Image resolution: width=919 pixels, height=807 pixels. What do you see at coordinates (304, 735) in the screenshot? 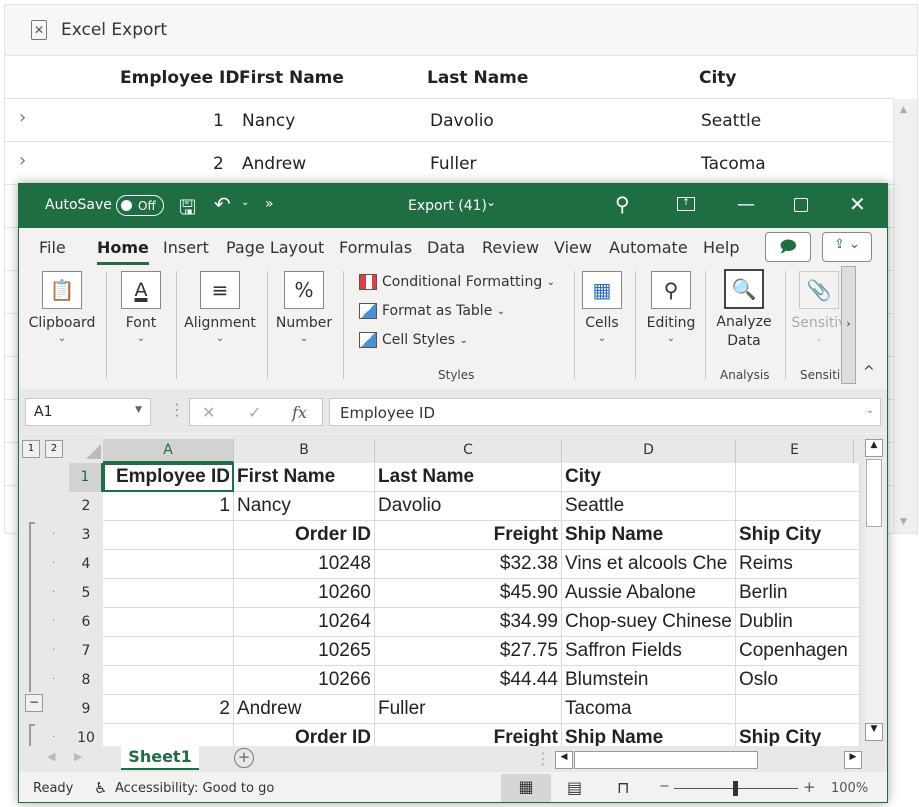
I see `cell-b10: Order ID` at bounding box center [304, 735].